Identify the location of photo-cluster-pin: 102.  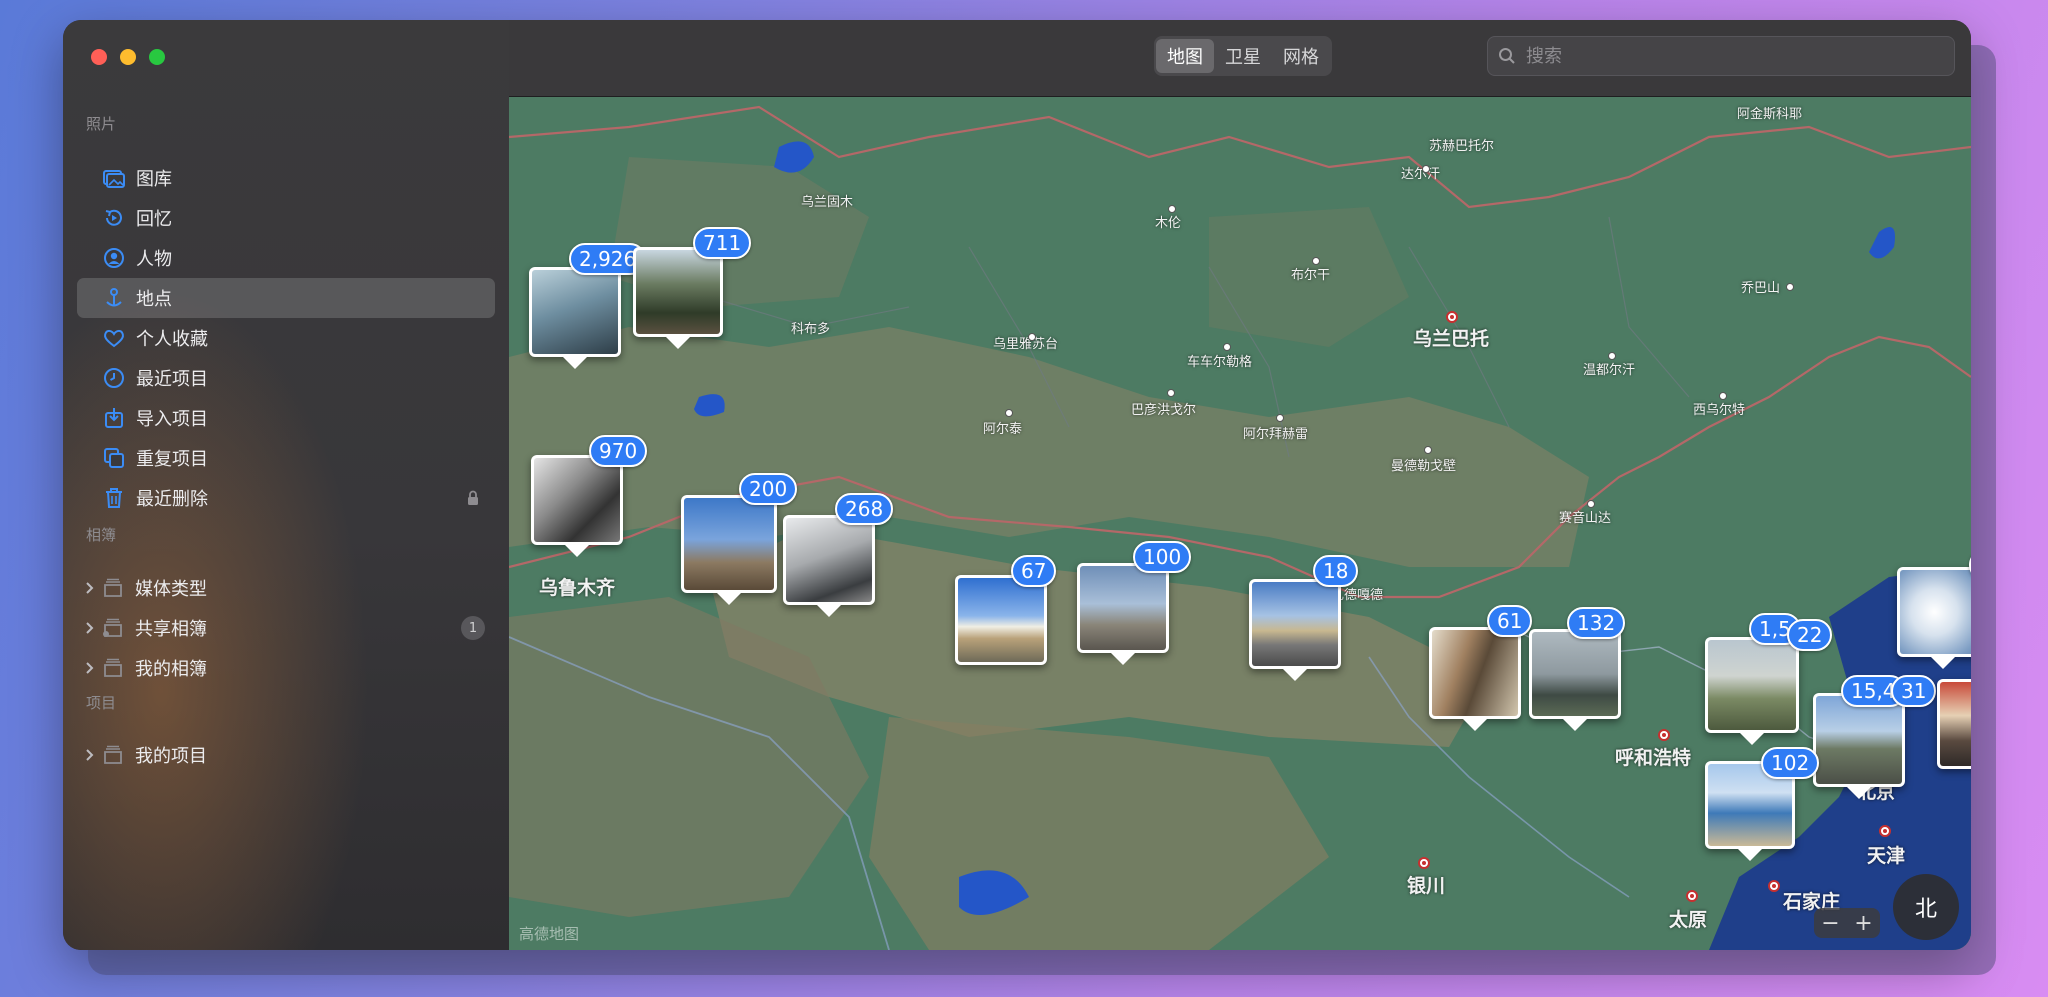
(1762, 804).